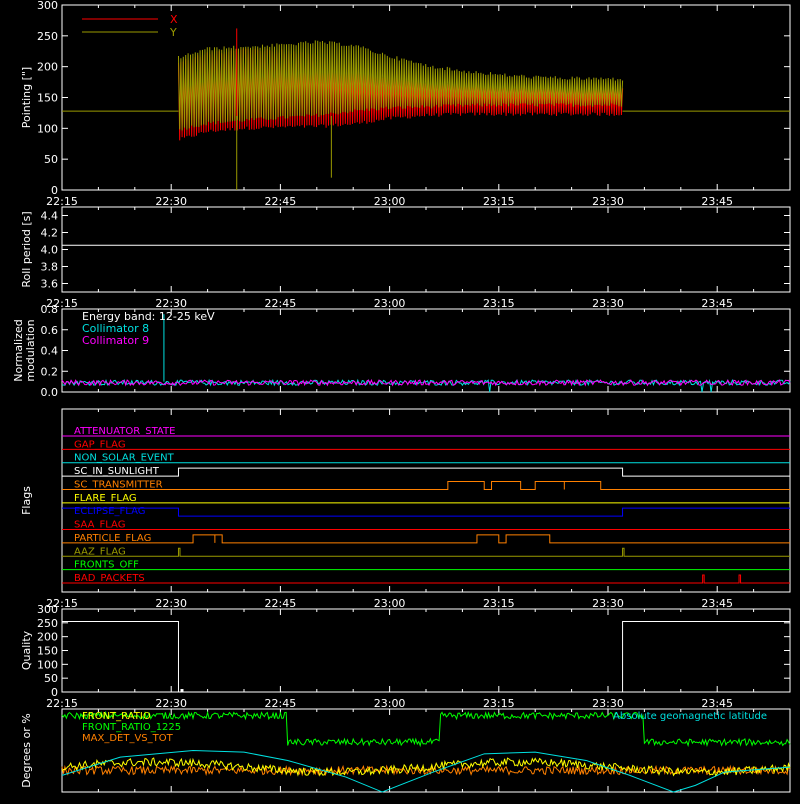  What do you see at coordinates (100, 444) in the screenshot?
I see `flag-label: GAP_FLAG` at bounding box center [100, 444].